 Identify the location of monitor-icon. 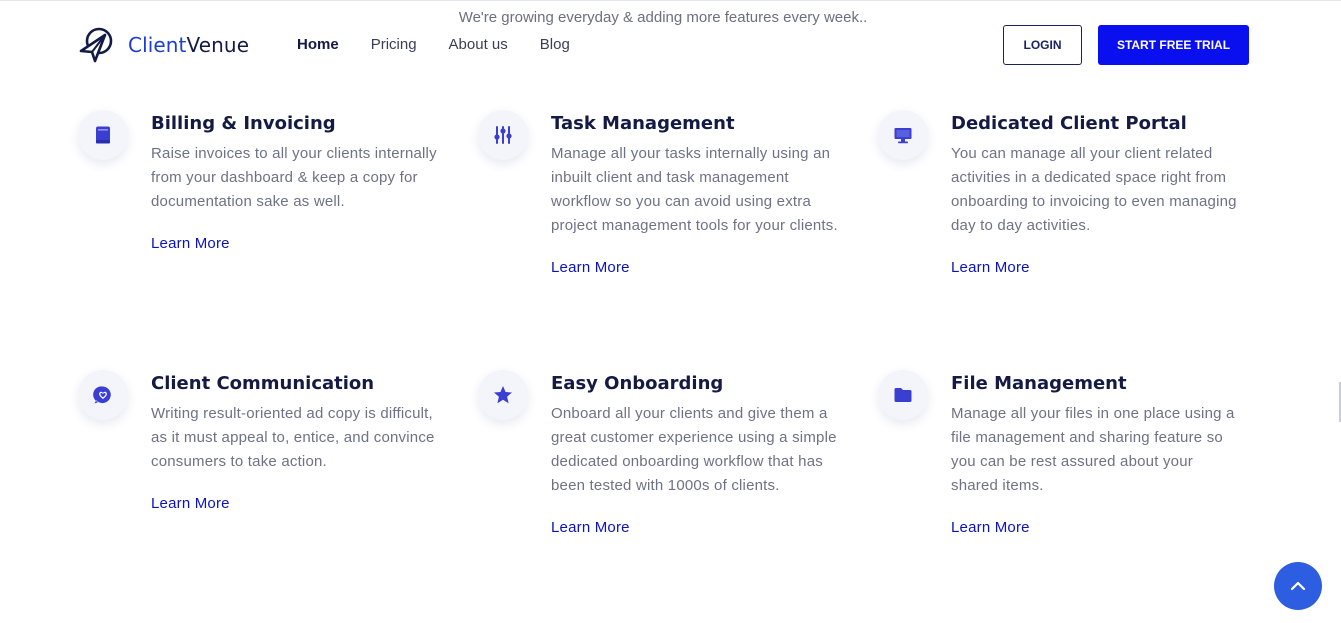
(903, 136).